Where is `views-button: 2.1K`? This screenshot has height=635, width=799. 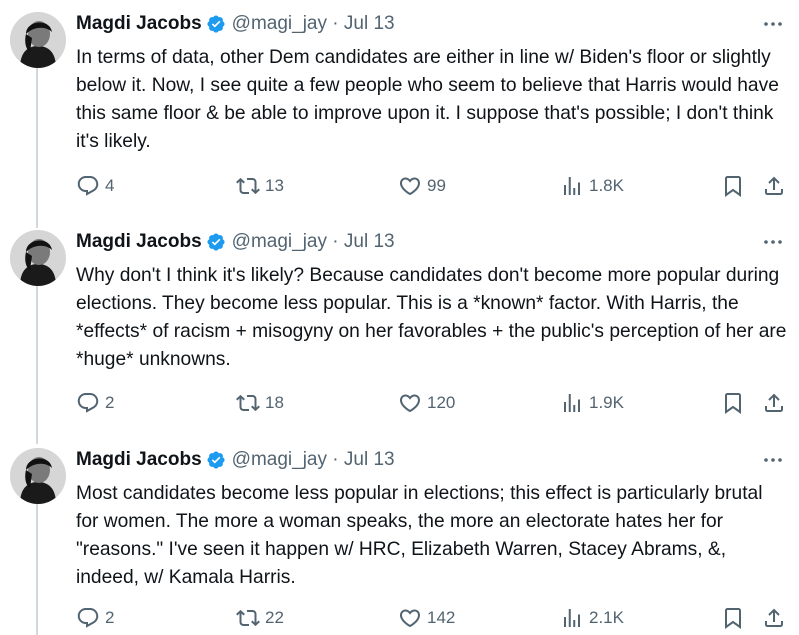
views-button: 2.1K is located at coordinates (592, 618).